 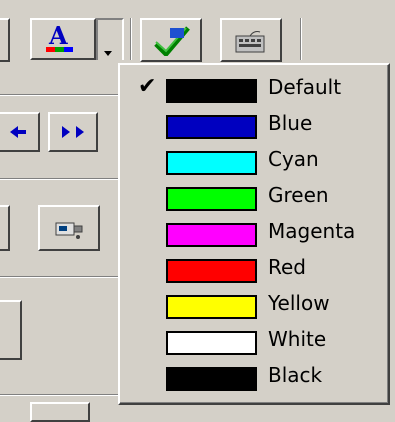 I want to click on bottom-divider-highlight, so click(x=59, y=395).